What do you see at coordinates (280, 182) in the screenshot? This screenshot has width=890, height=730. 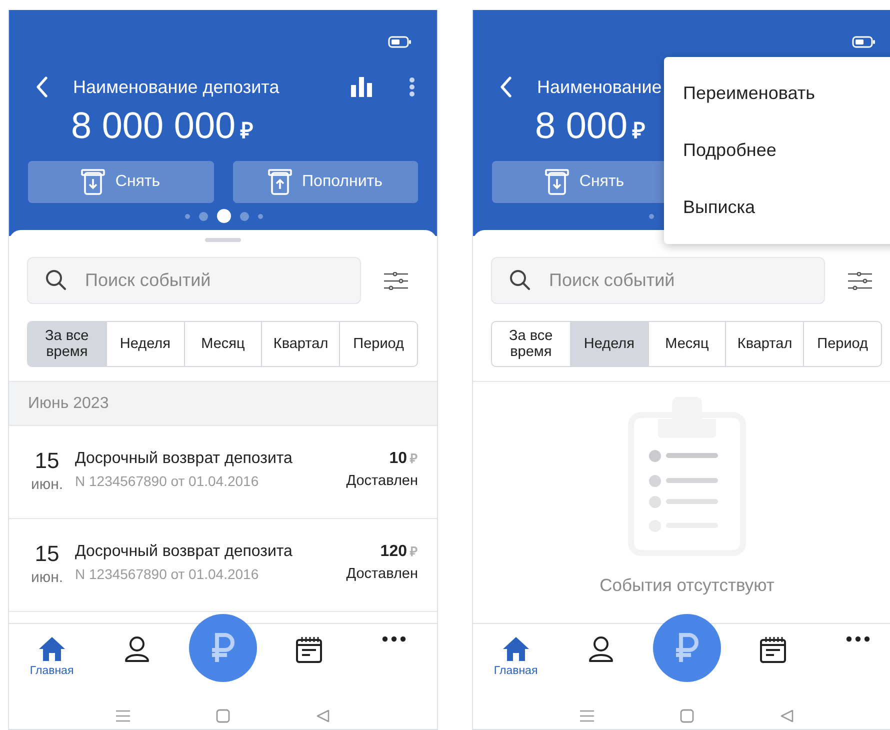 I see `card-deposit-icon` at bounding box center [280, 182].